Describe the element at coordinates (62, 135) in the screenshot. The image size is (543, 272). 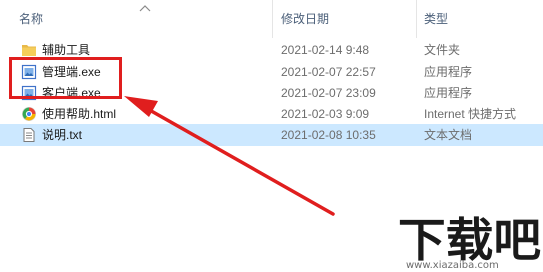
I see `file-name: 说明.txt` at that location.